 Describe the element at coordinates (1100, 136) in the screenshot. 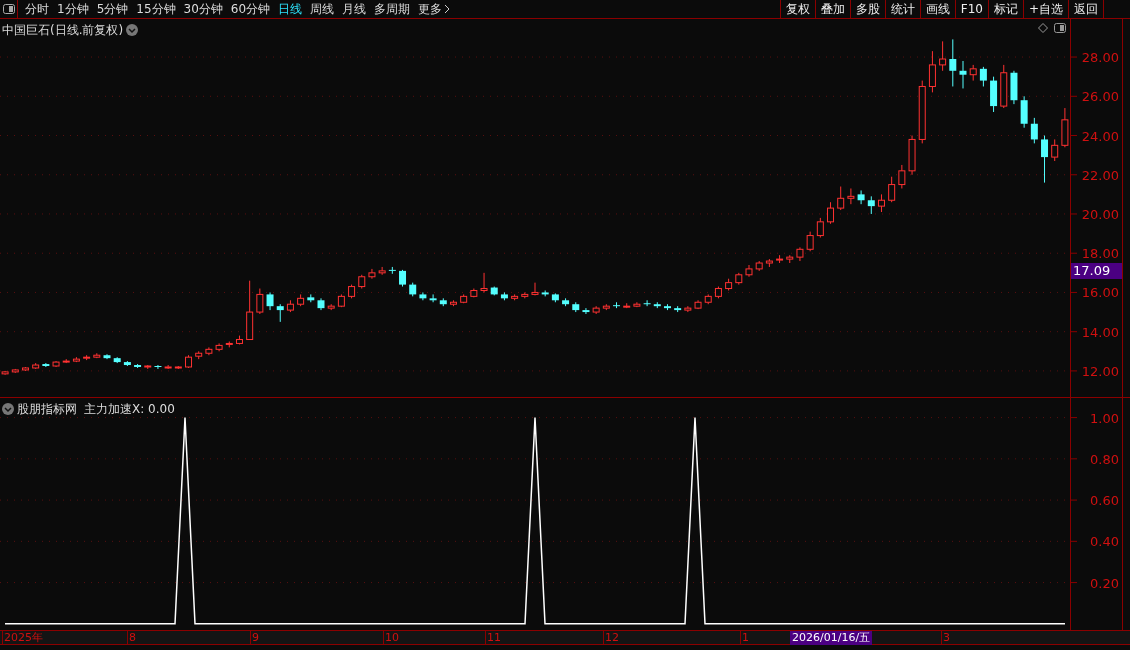

I see `y-tick-label: 24.00` at that location.